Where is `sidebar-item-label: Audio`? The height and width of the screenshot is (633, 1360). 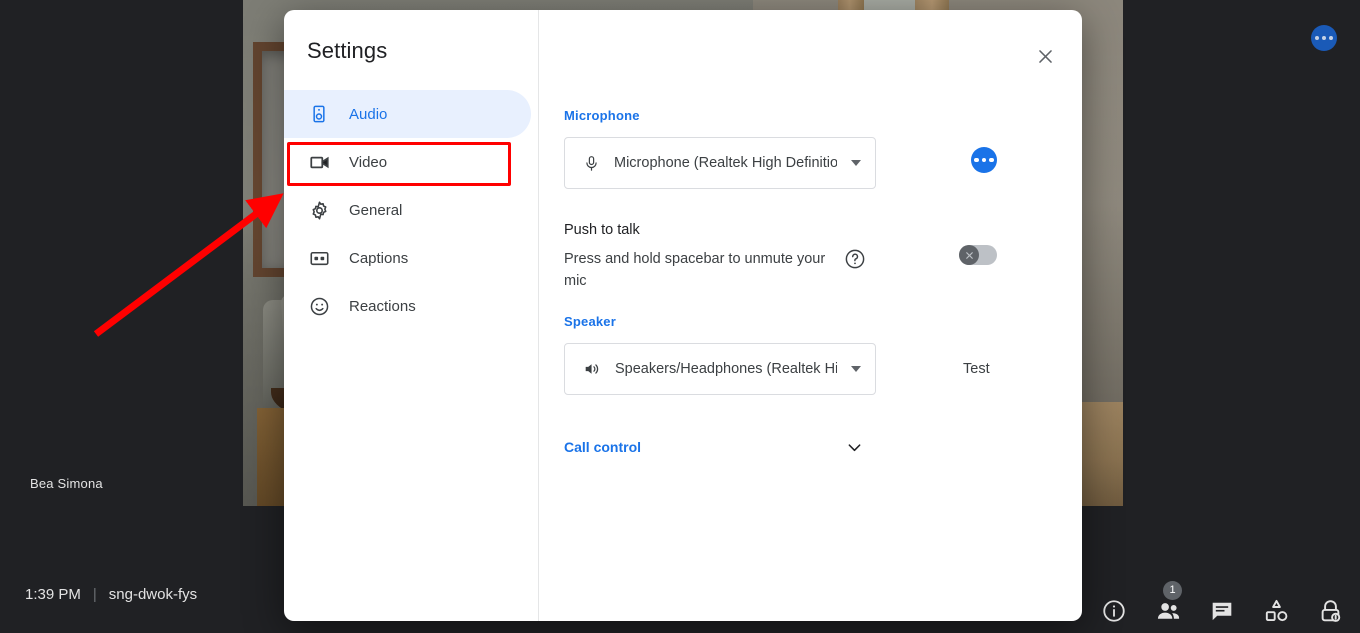 sidebar-item-label: Audio is located at coordinates (368, 114).